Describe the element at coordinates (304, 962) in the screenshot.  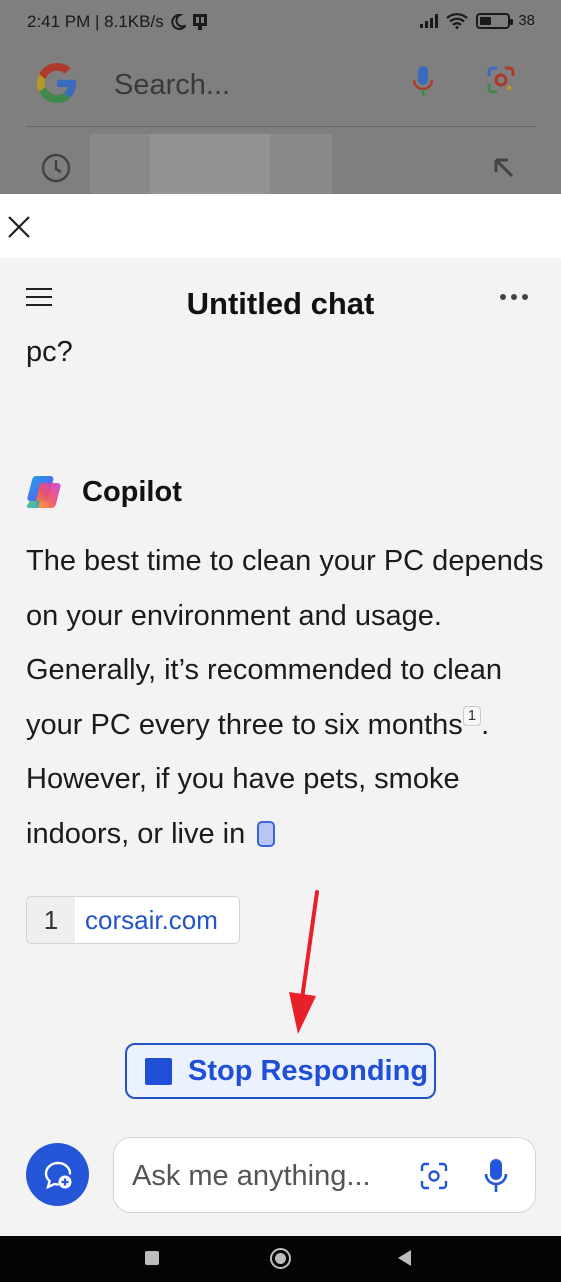
I see `annotation-arrow` at that location.